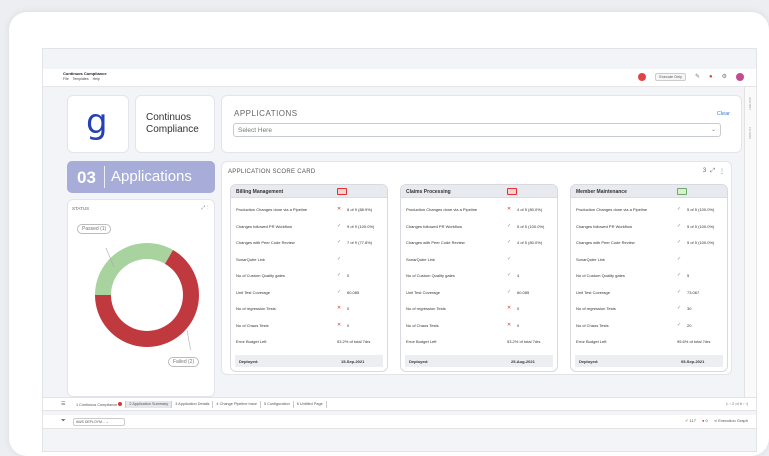  Describe the element at coordinates (354, 341) in the screenshot. I see `metric-value: 53.2% of total 7drs` at that location.